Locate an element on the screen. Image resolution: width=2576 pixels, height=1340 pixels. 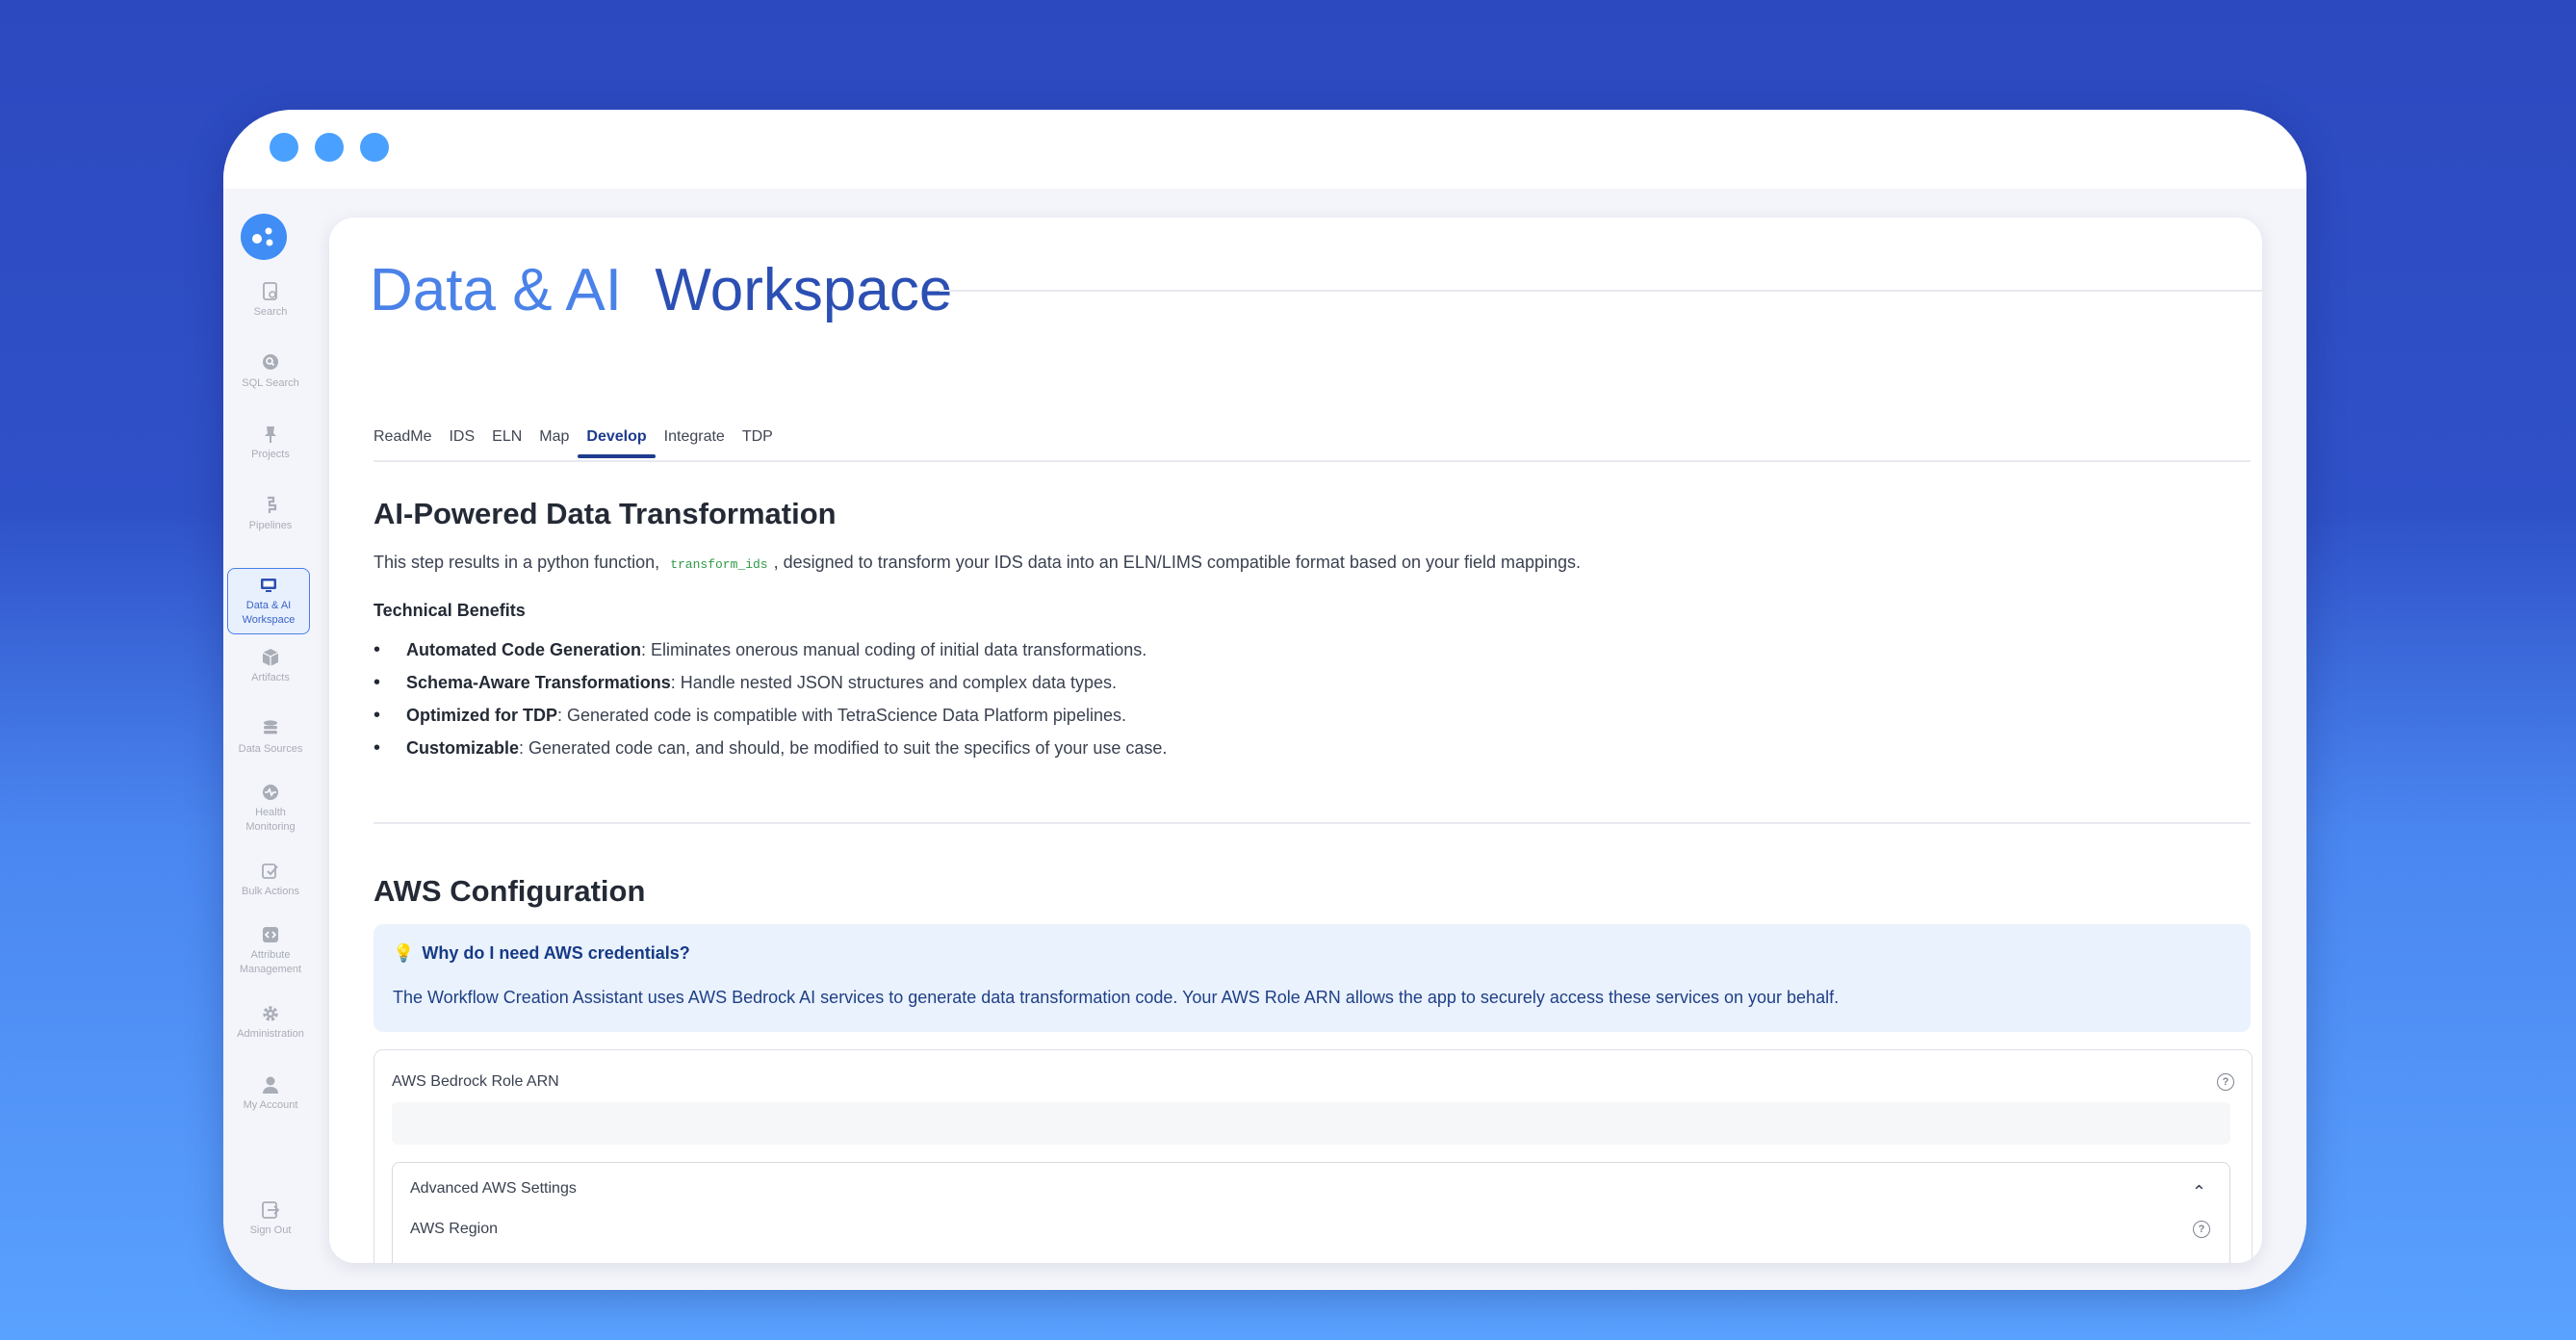
tab-bar: ReadMe IDS ELN Map Develop Integrate TDP is located at coordinates (578, 441).